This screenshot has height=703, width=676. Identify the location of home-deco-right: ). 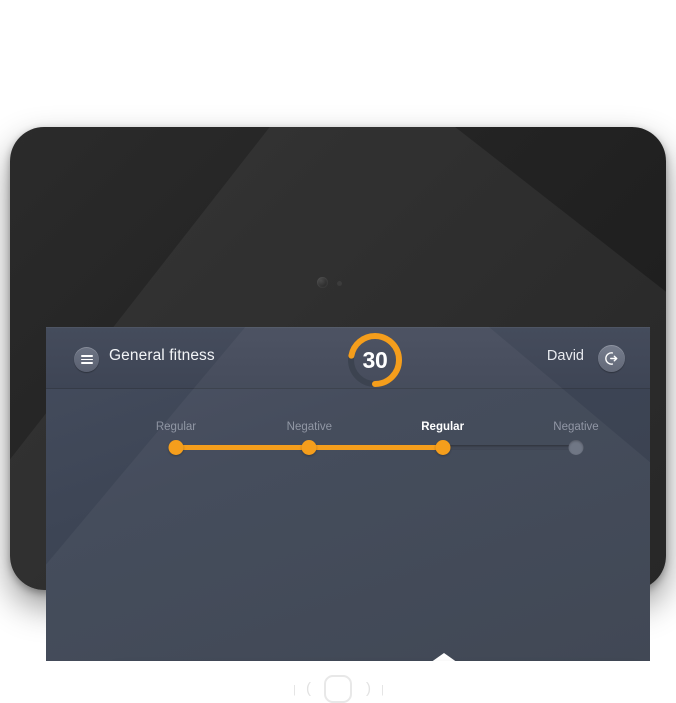
(368, 688).